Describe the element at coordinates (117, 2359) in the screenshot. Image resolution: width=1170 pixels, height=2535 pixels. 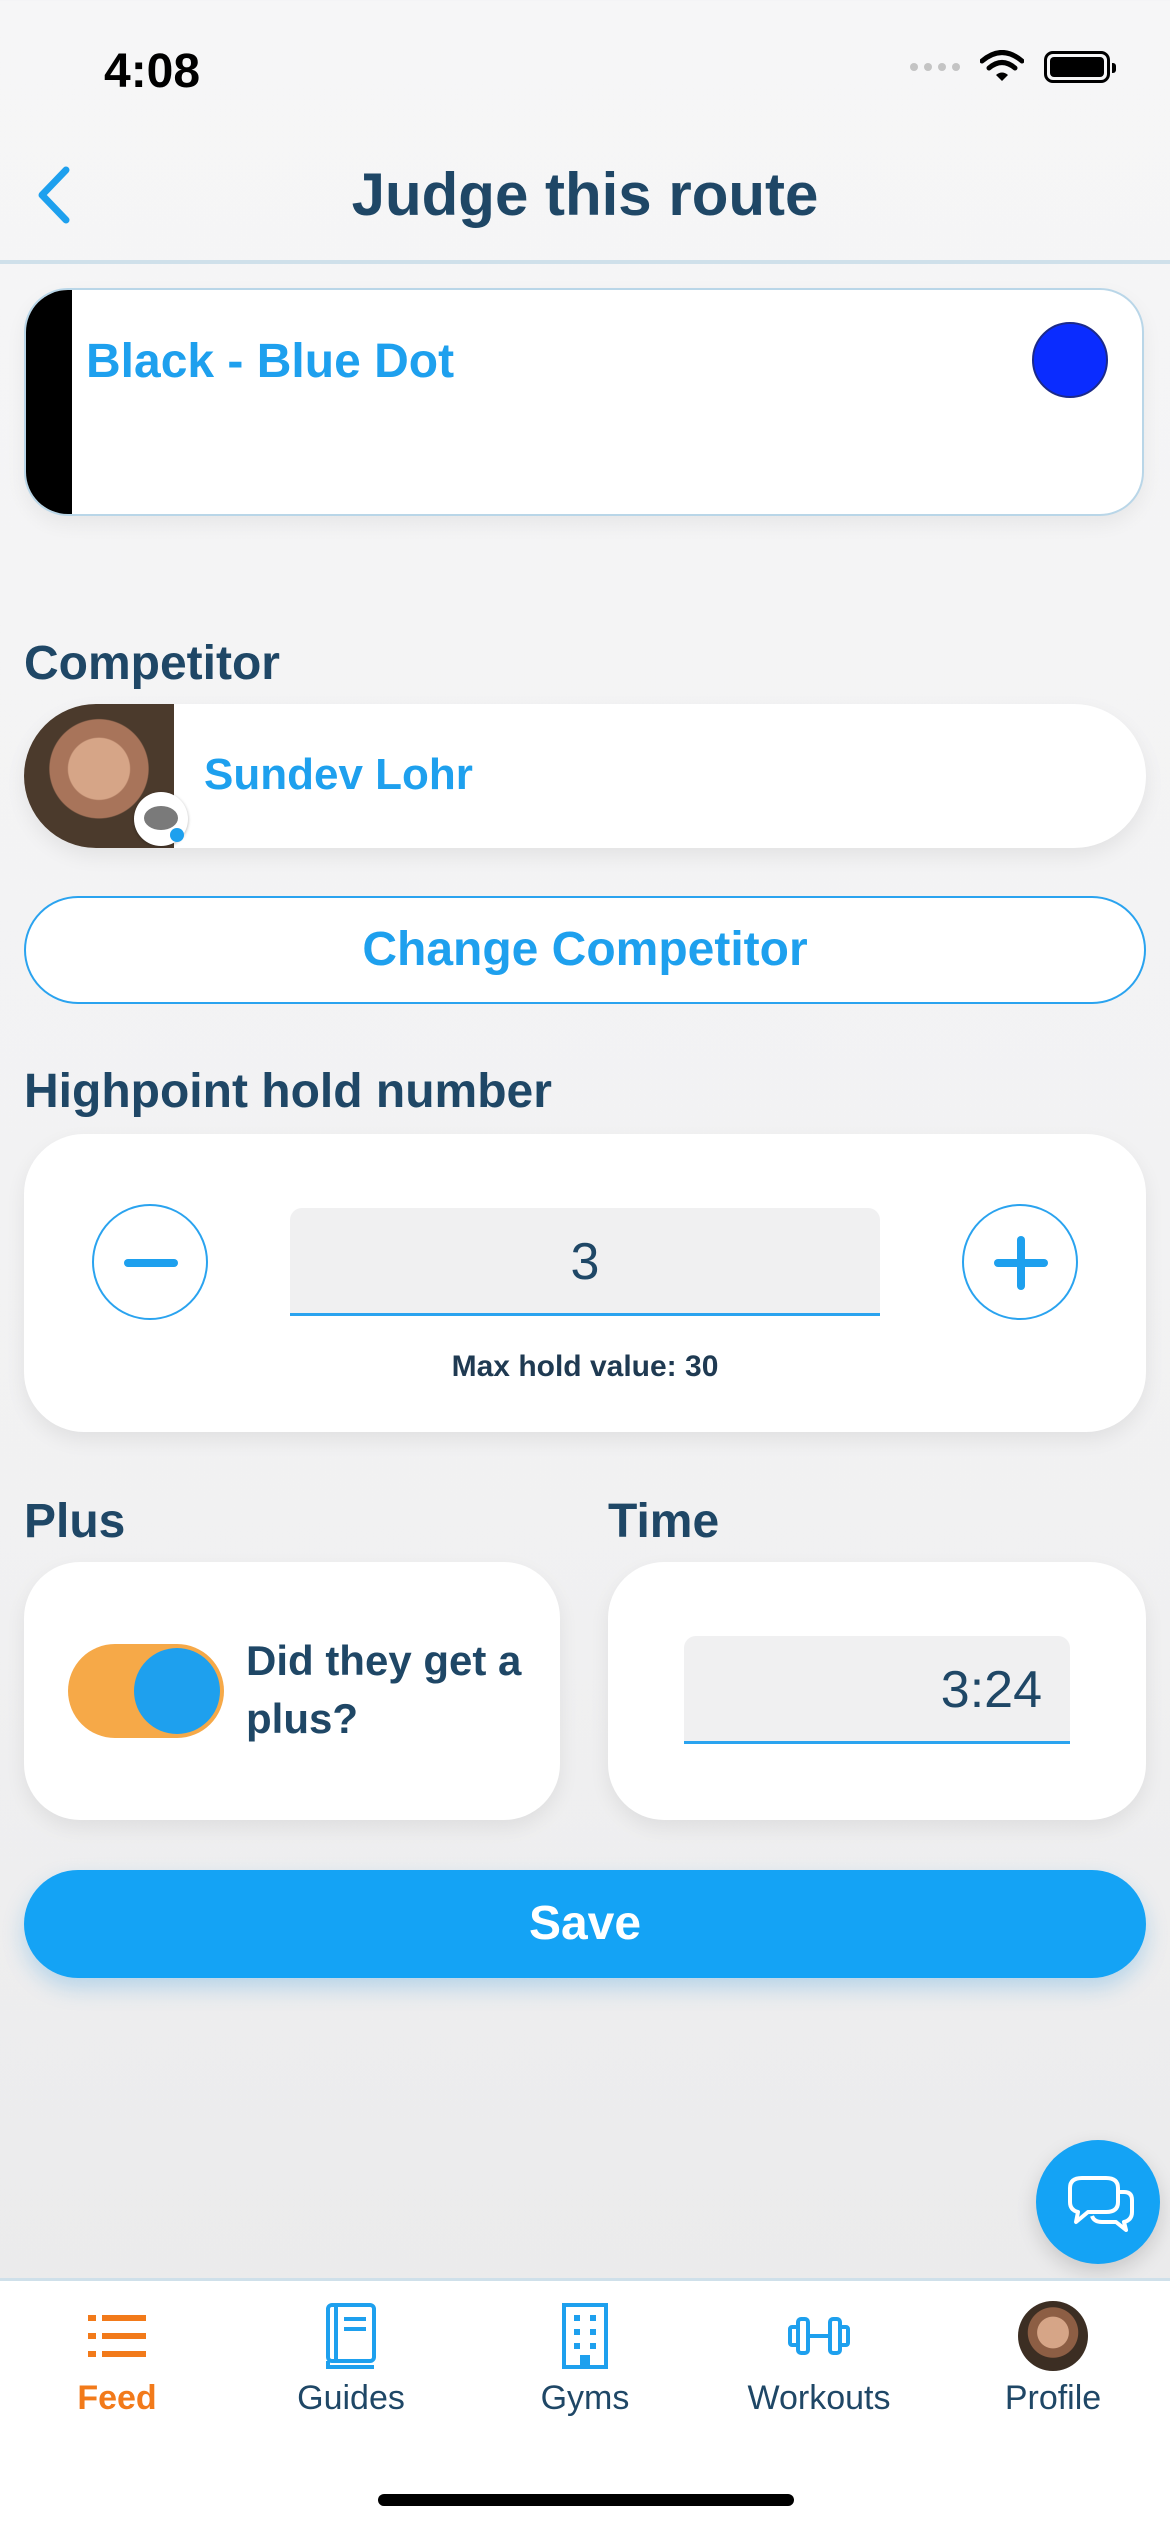
I see `tab-feed: Feed` at that location.